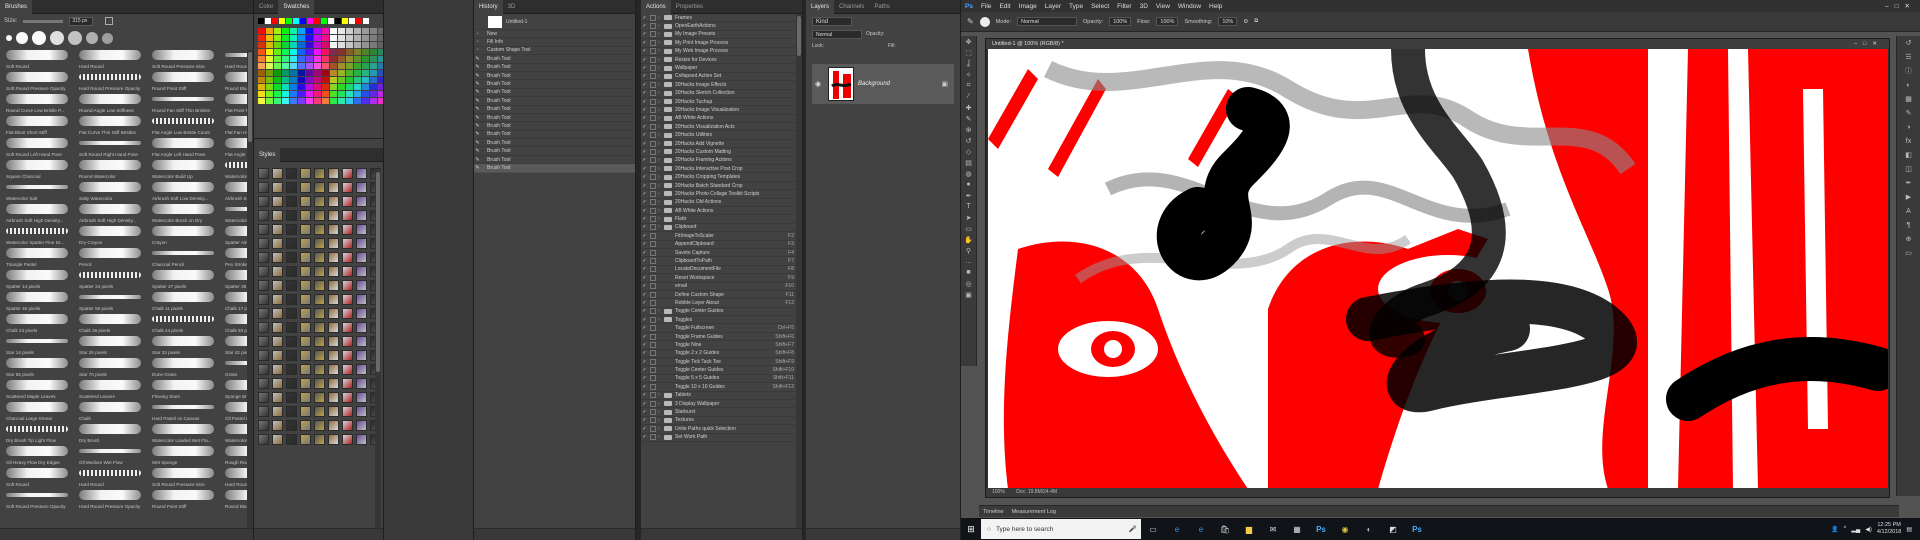 The width and height of the screenshot is (1920, 540). I want to click on action-item: ✓ Toggle Nine Shift+F7, so click(721, 345).